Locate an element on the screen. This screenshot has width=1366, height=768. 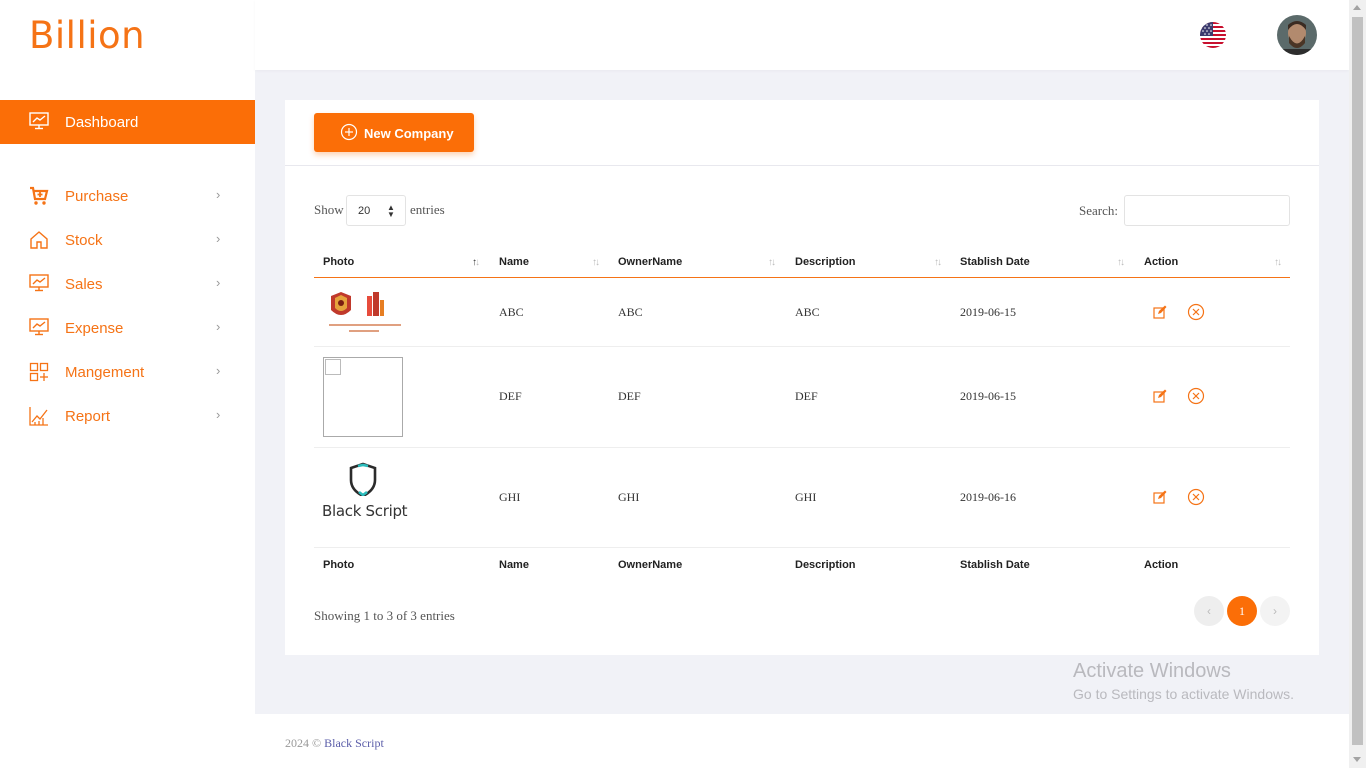
new-company-button: New Company is located at coordinates (394, 132).